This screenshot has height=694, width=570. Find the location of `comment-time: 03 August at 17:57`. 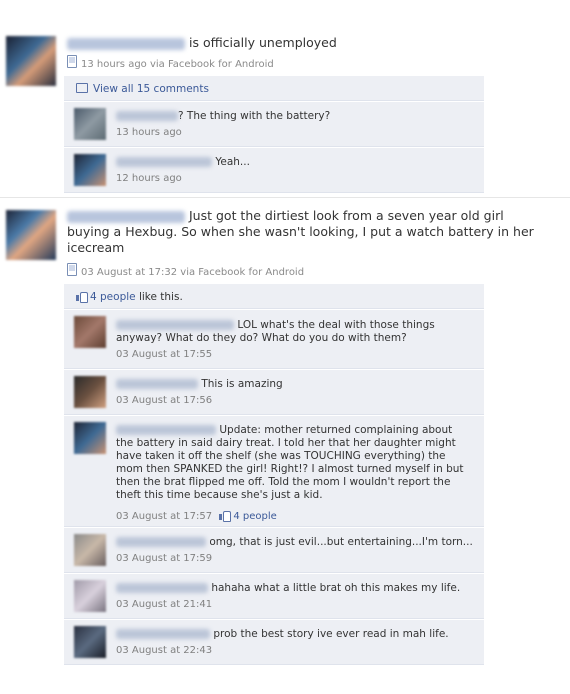

comment-time: 03 August at 17:57 is located at coordinates (164, 516).